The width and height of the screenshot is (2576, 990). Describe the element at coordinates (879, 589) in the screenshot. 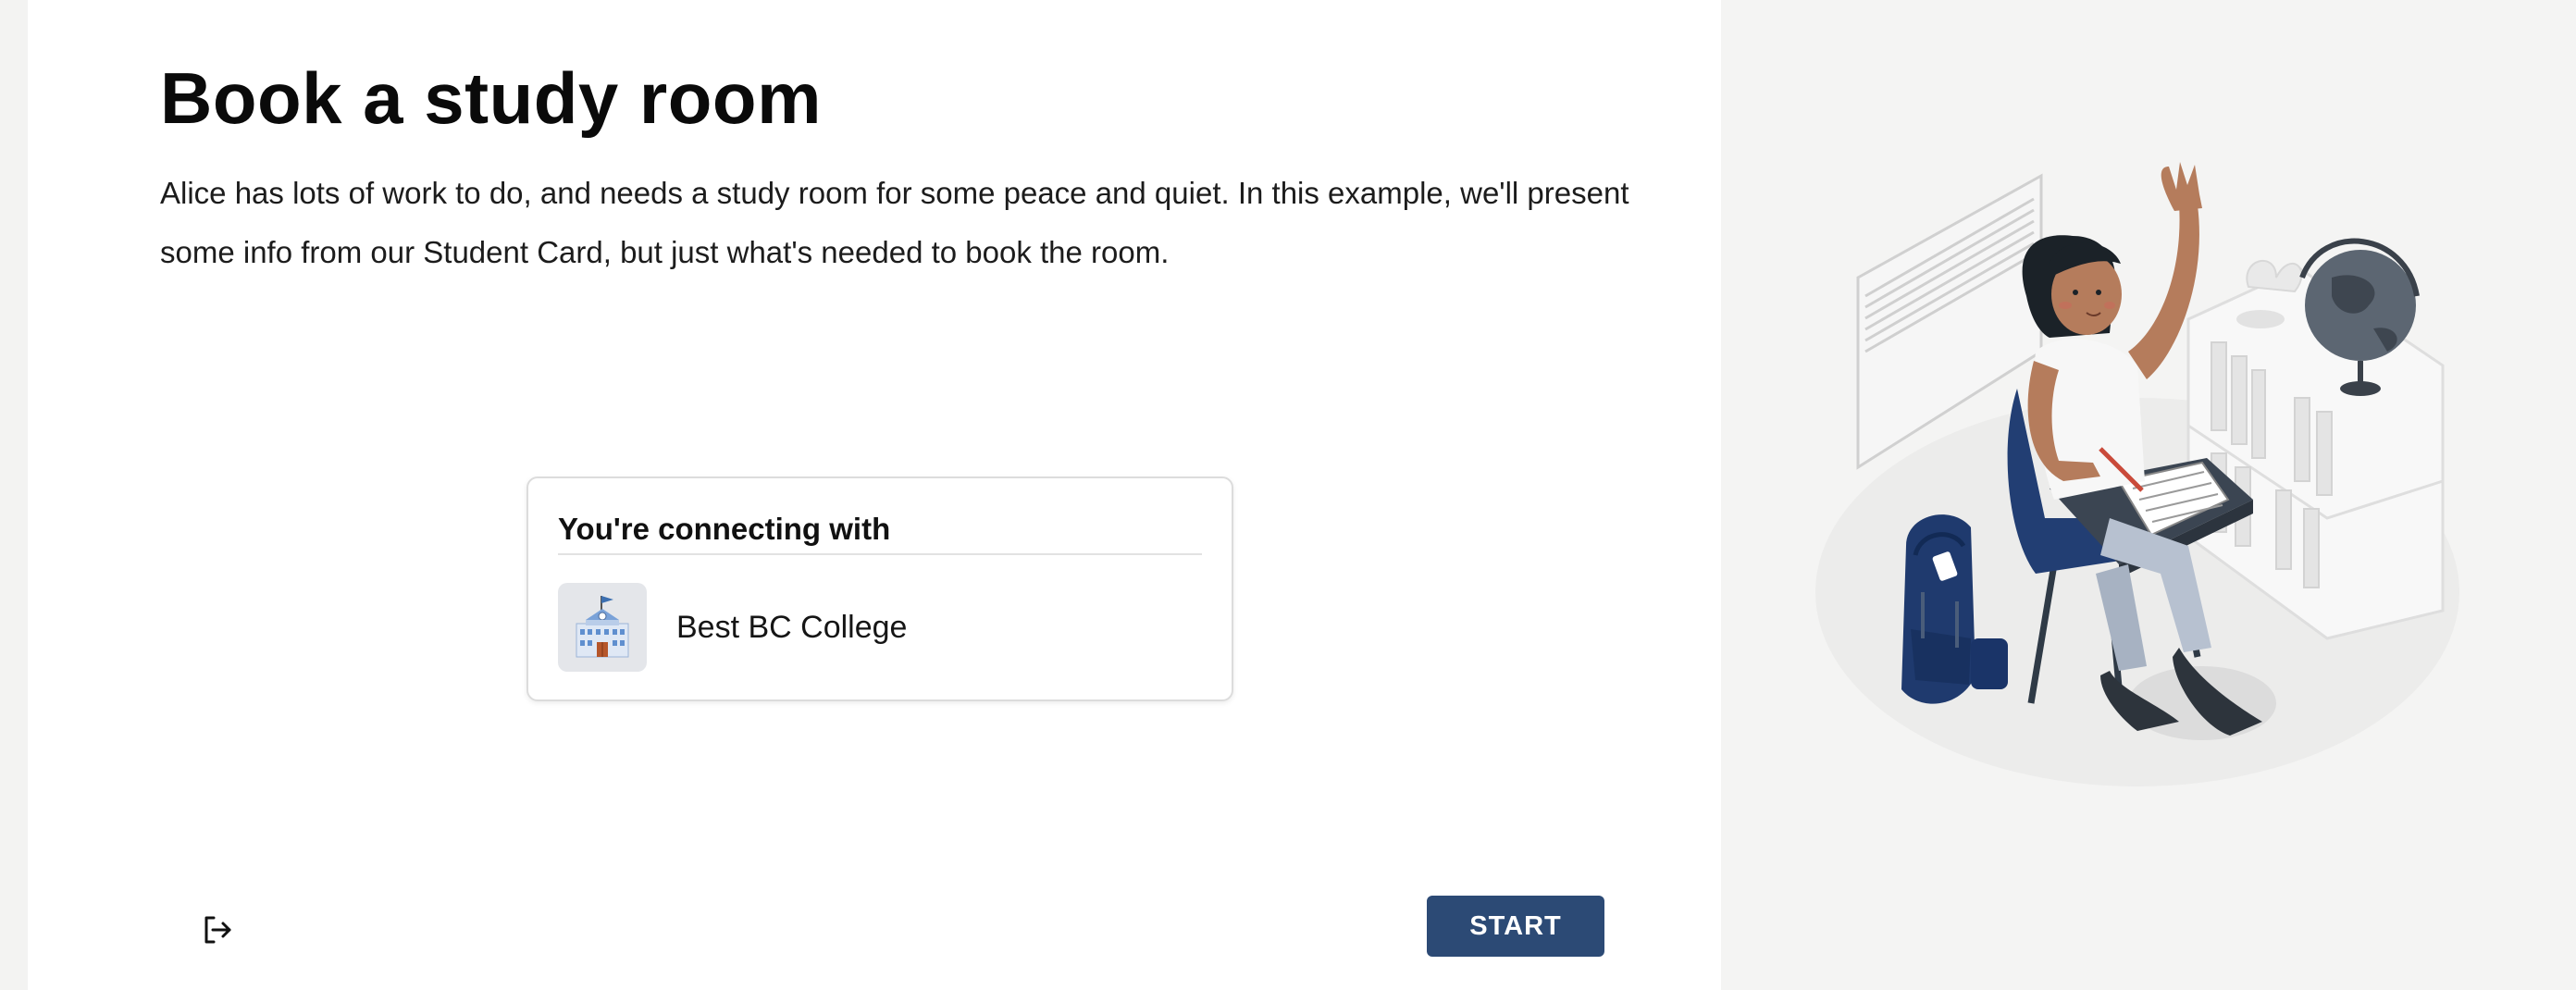

I see `connection-card: You're connecting with Best BC College` at that location.